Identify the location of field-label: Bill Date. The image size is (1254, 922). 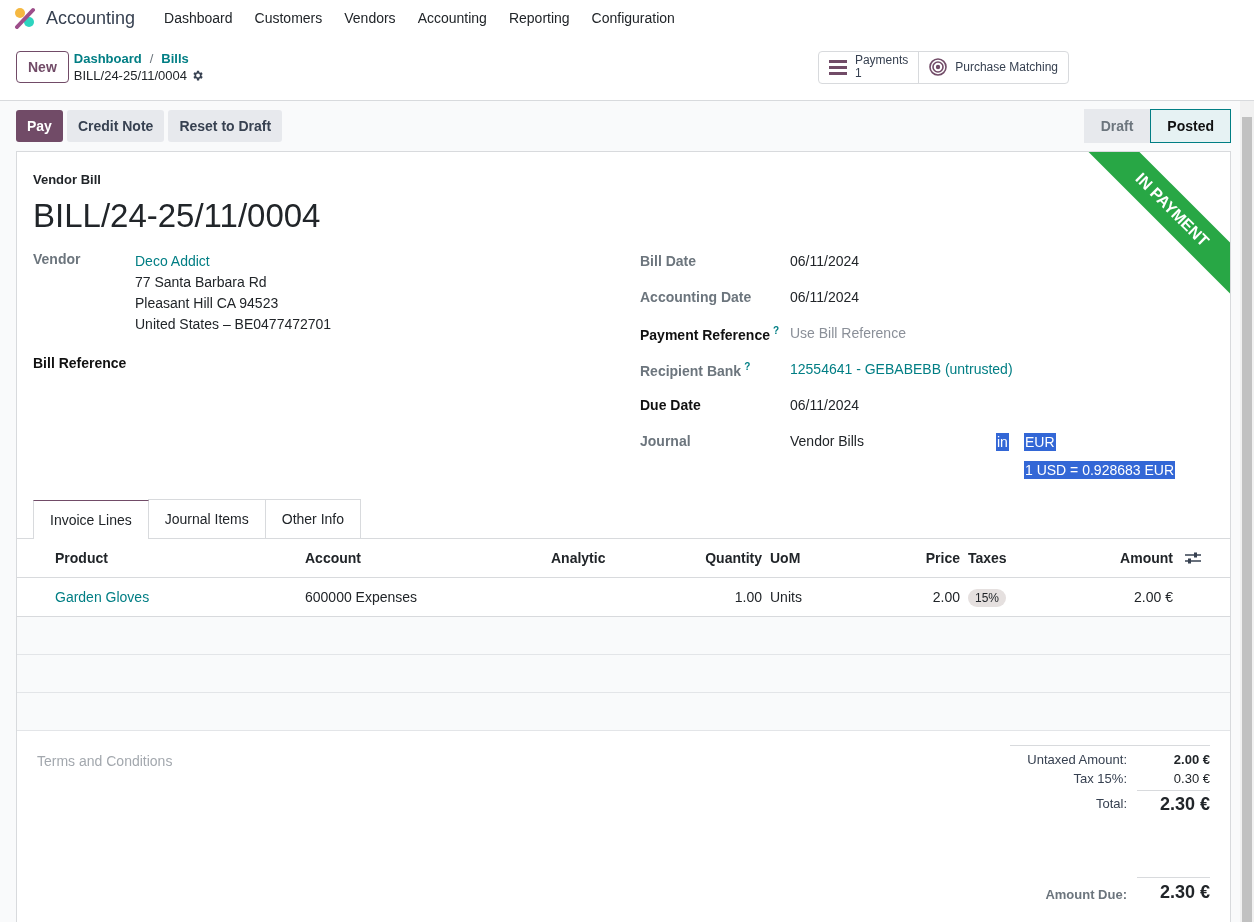
(668, 261).